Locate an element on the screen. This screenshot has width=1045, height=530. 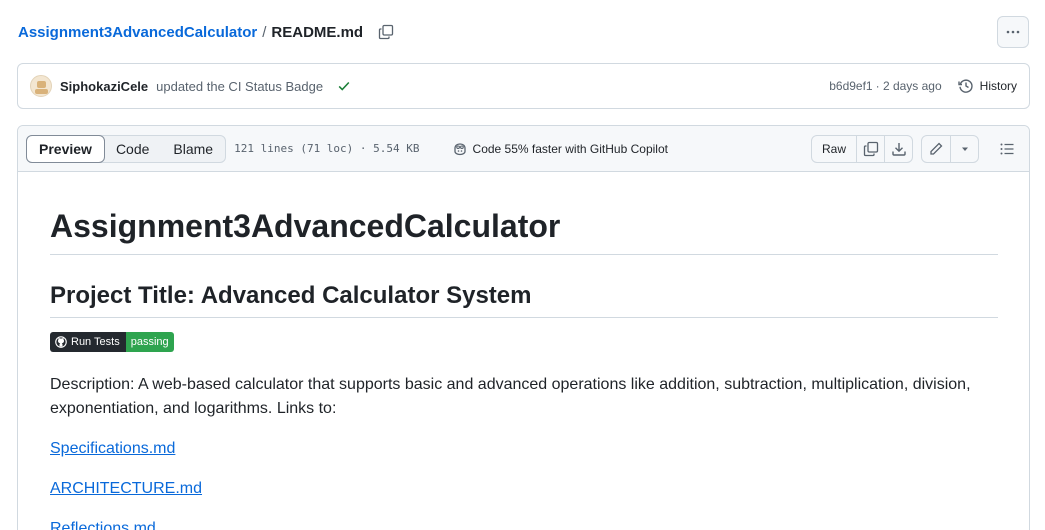
copilot-icon is located at coordinates (459, 148).